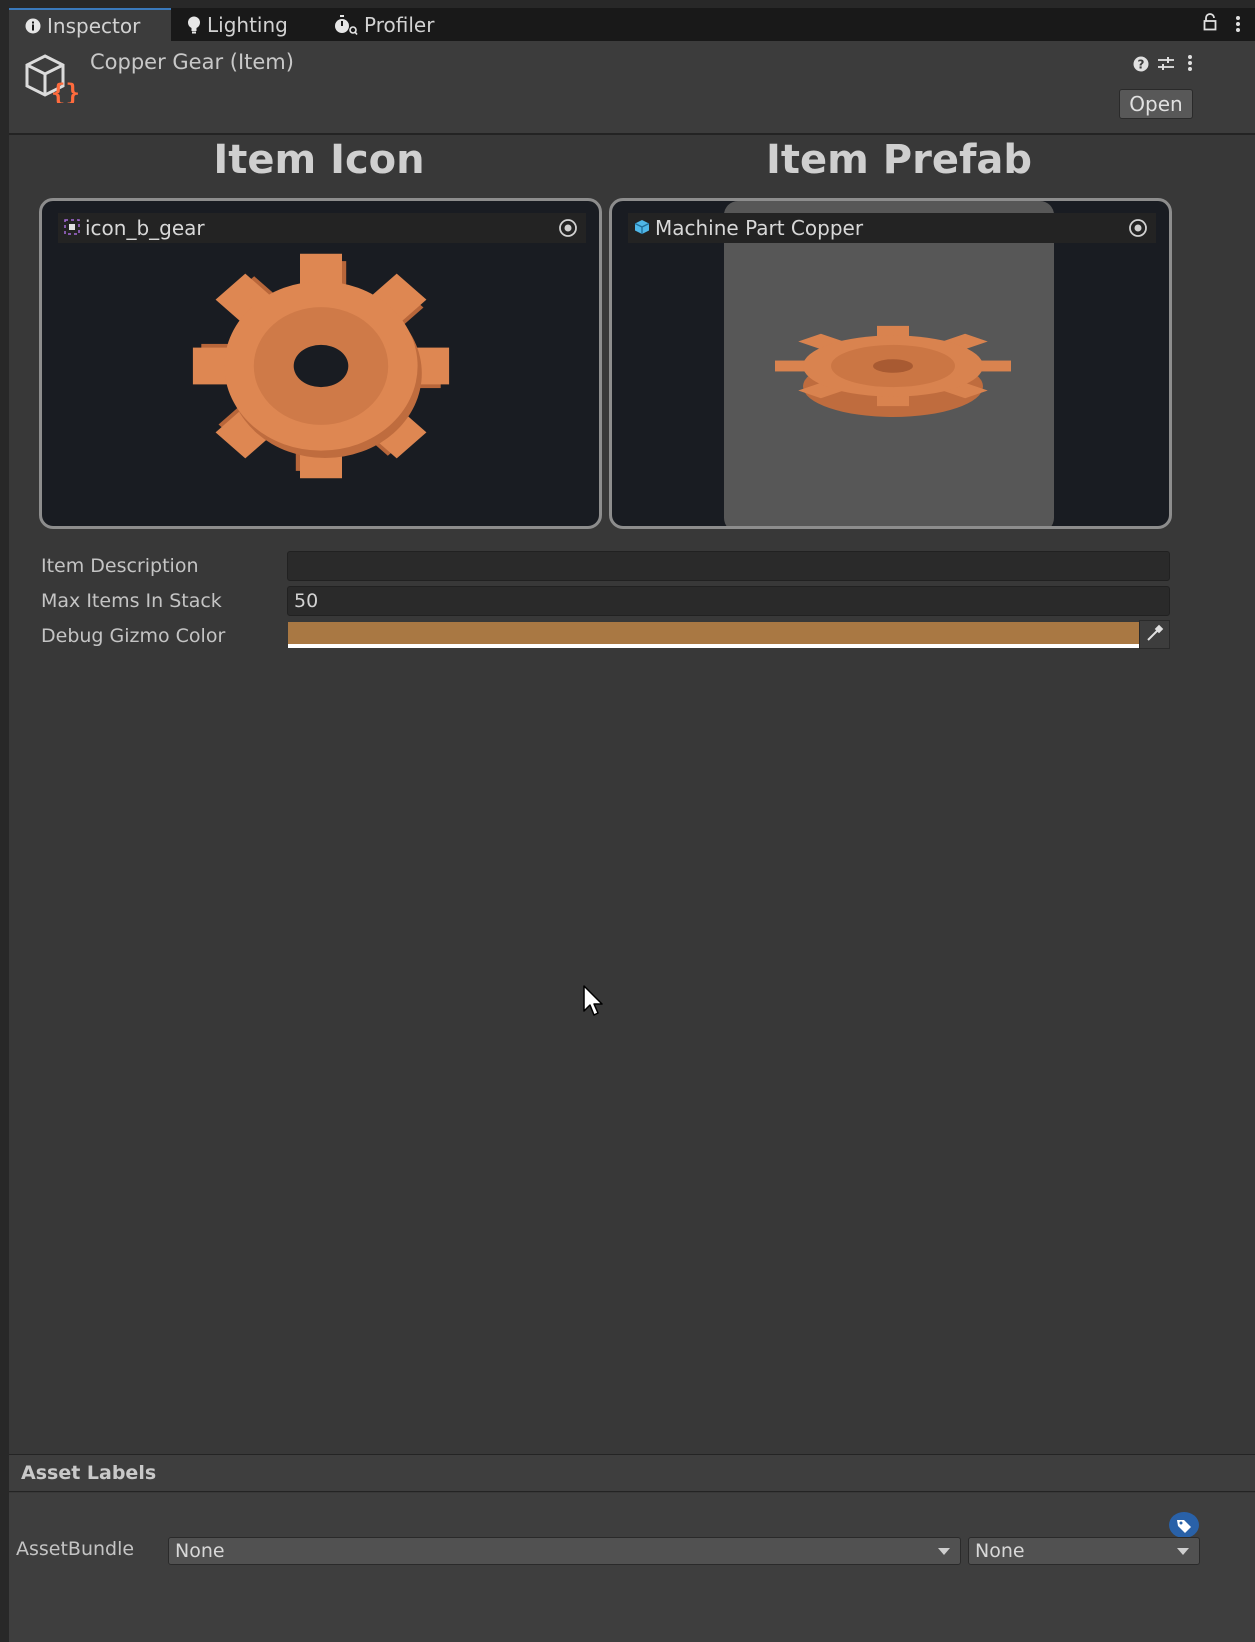 This screenshot has height=1642, width=1255. I want to click on asset-bundle-dropdown: None, so click(564, 1551).